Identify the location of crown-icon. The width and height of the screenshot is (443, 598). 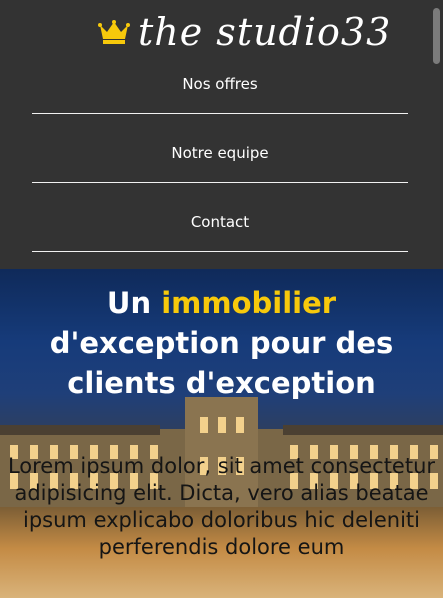
(114, 32).